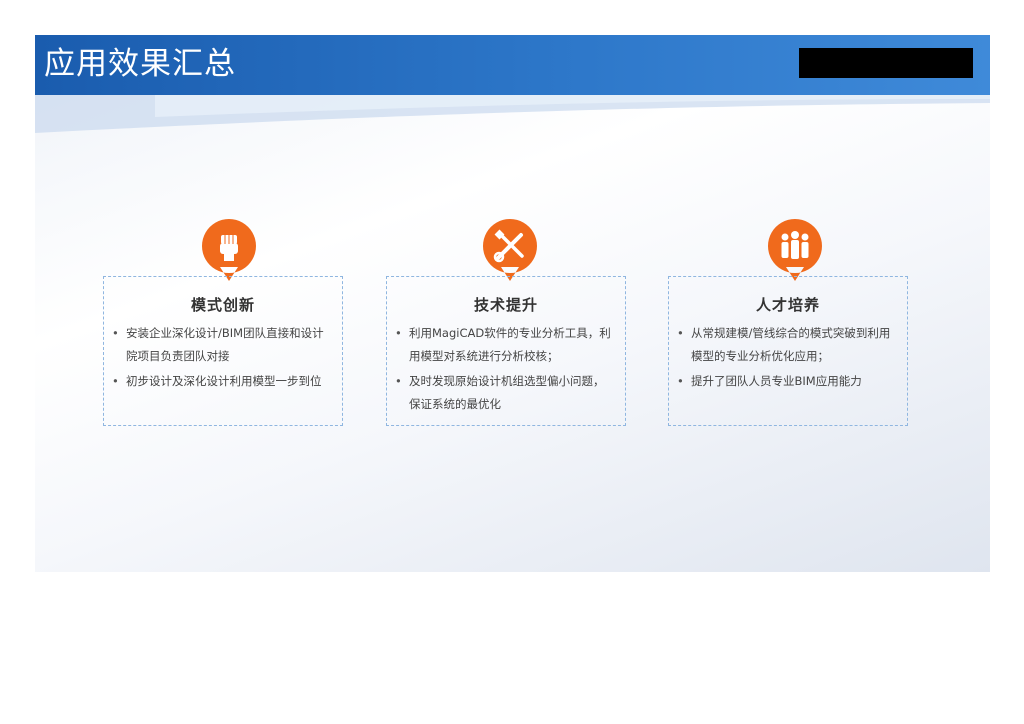 The height and width of the screenshot is (724, 1024). I want to click on list-item: • 安装企业深化设计/BIM团队直接和设计院项目负责团队对接, so click(218, 344).